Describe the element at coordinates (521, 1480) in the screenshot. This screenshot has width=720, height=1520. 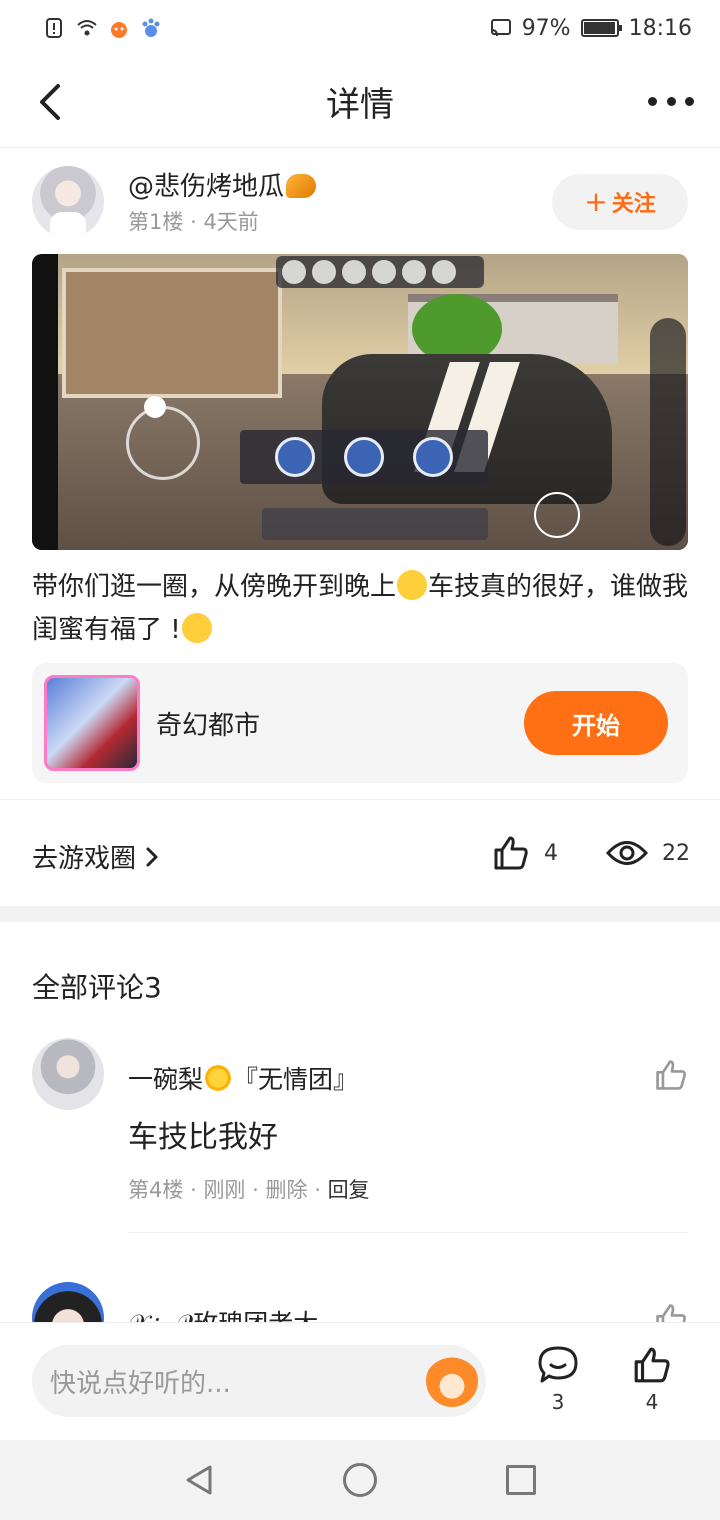
I see `nav-recents-icon` at that location.